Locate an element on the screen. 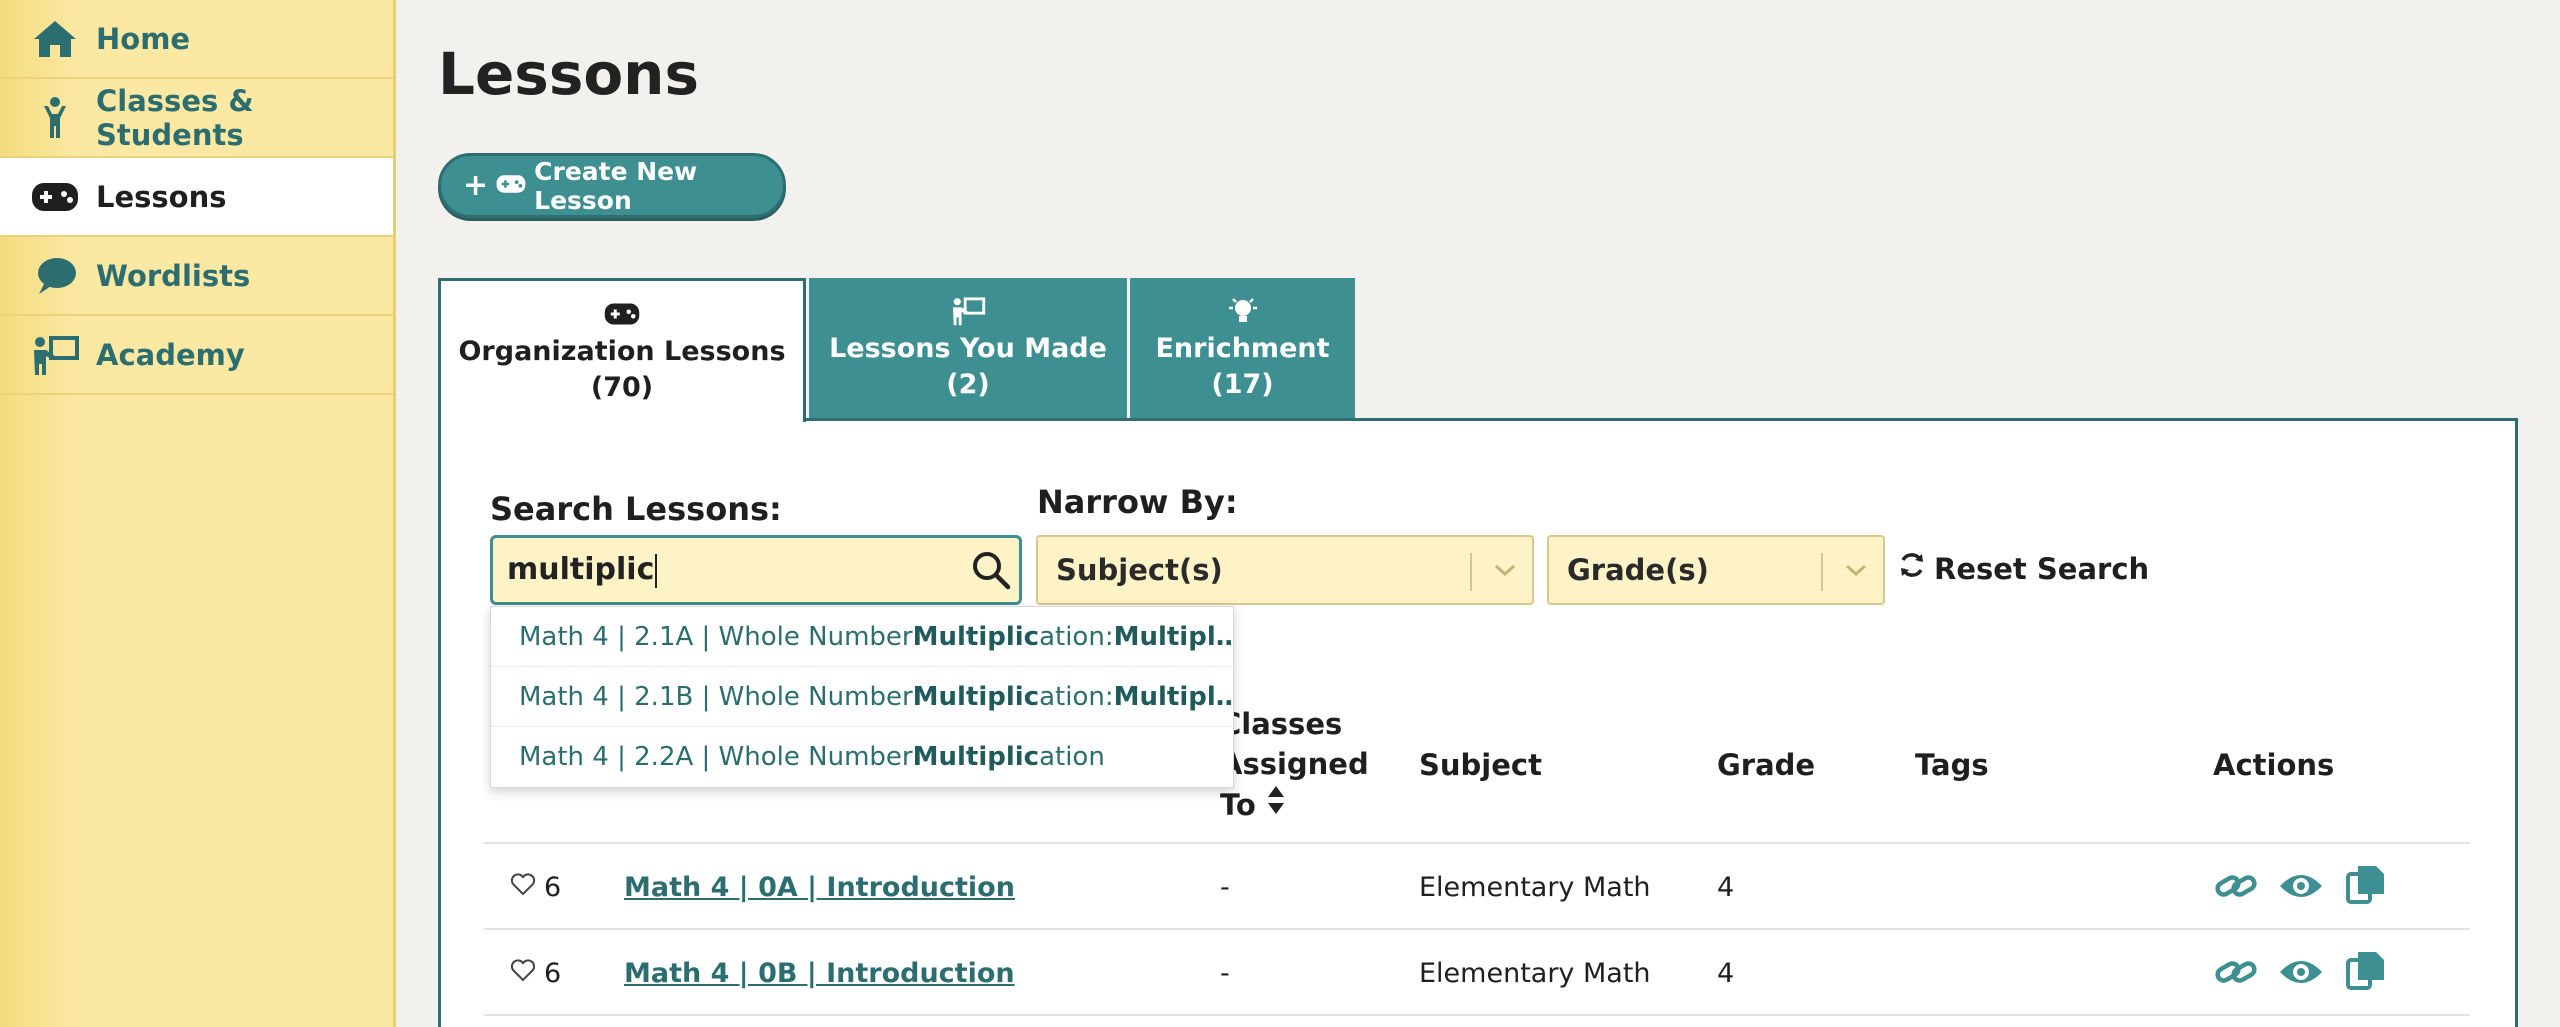 The image size is (2560, 1027). tab-count: (17) is located at coordinates (1242, 384).